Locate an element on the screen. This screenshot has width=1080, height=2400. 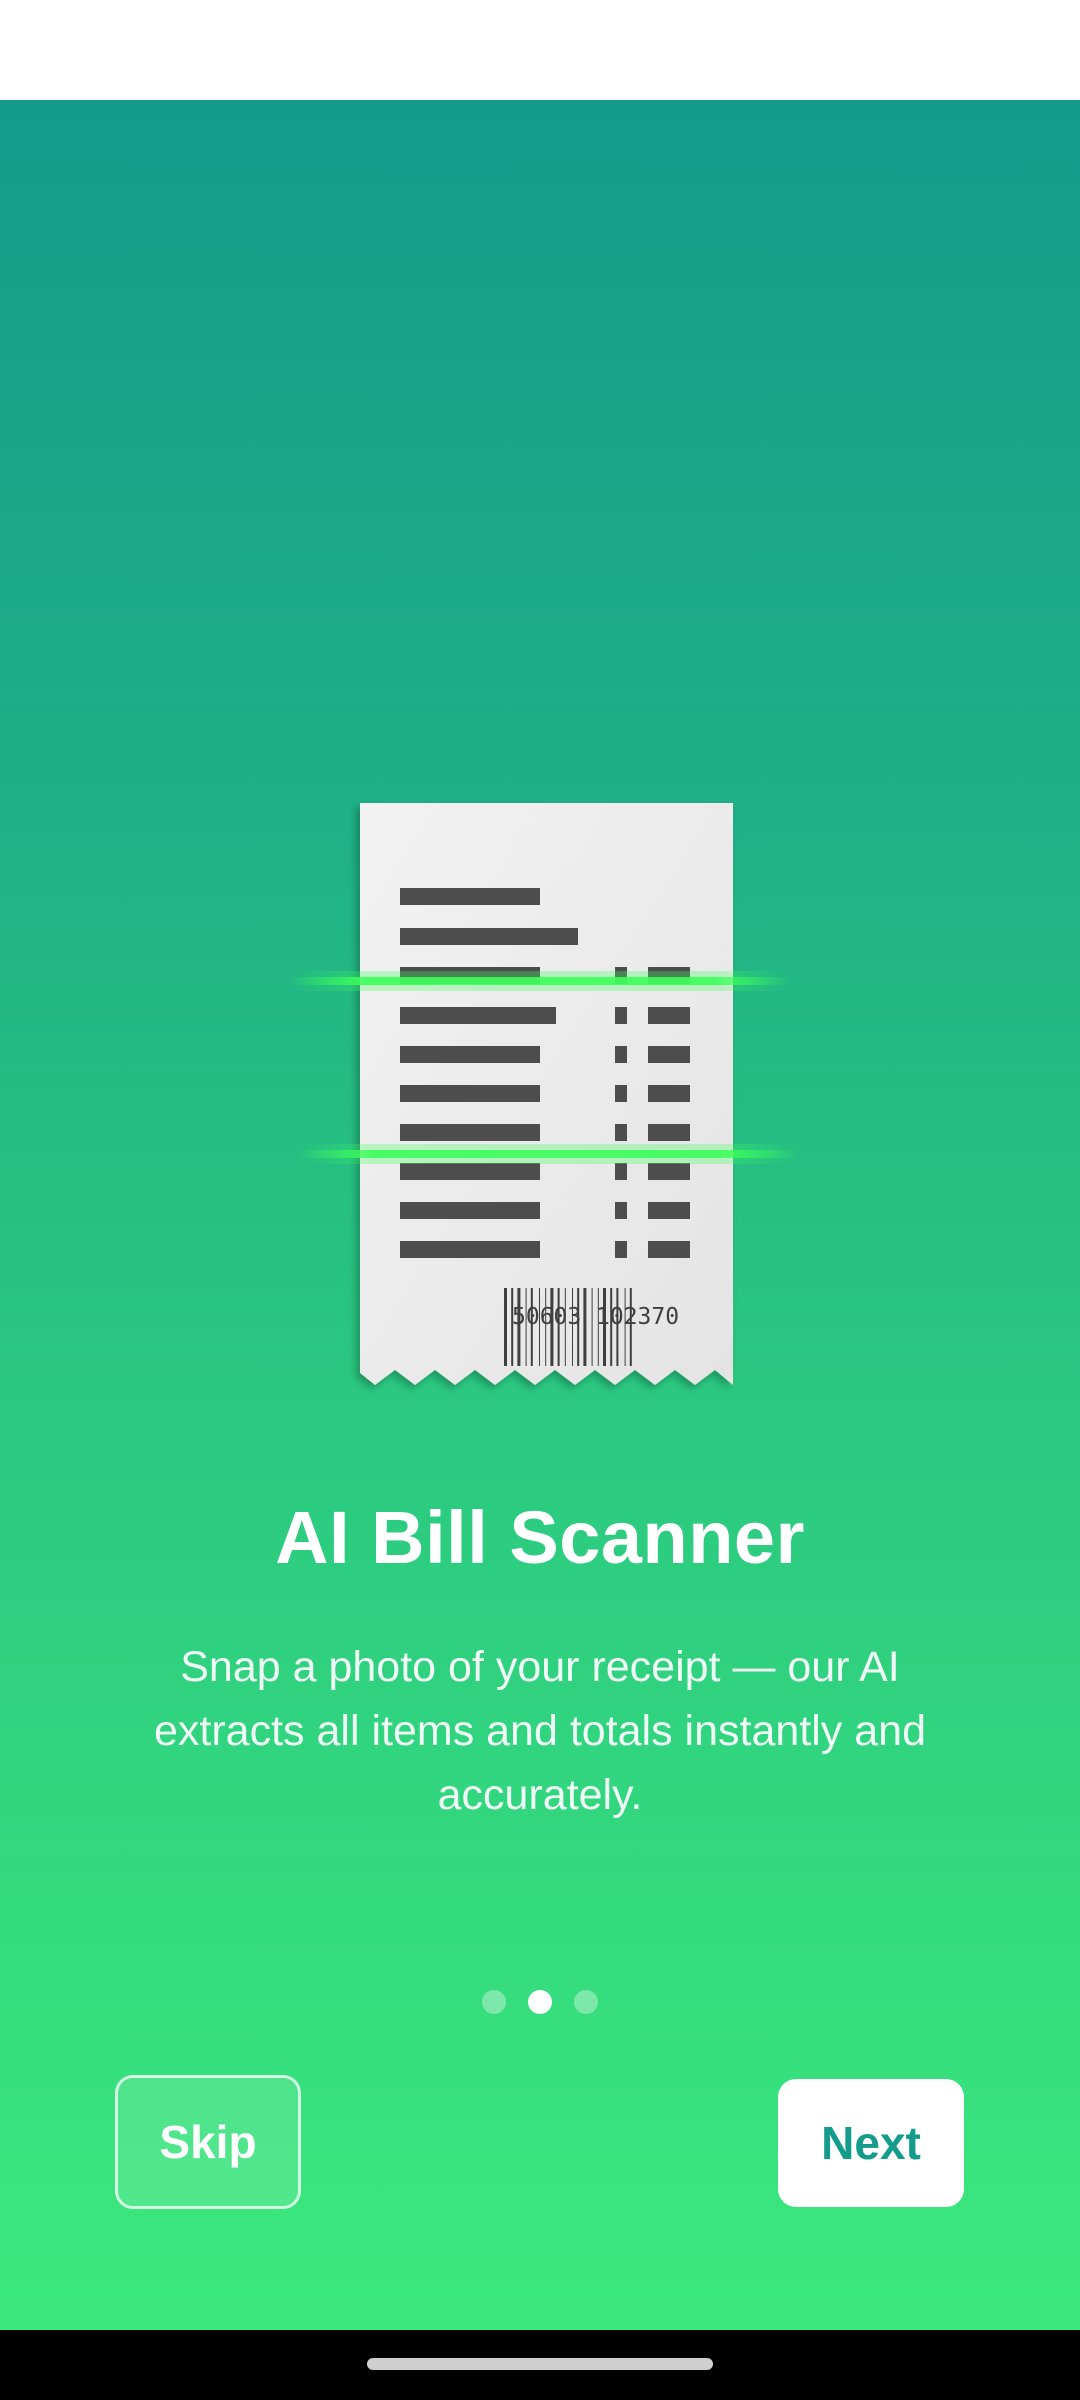
receipt-barcode-right: 102370 is located at coordinates (637, 1317).